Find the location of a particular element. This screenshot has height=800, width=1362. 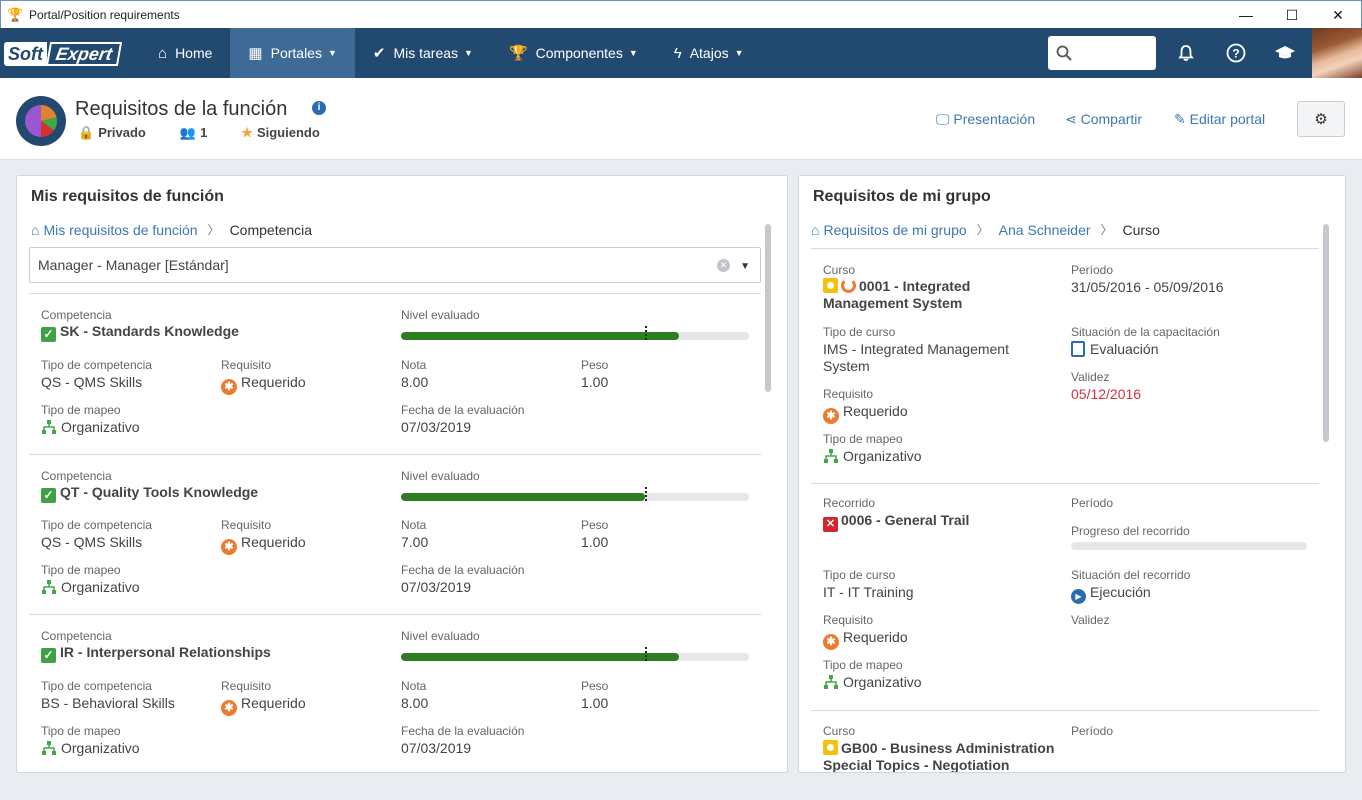

notifications-button is located at coordinates (1186, 53).